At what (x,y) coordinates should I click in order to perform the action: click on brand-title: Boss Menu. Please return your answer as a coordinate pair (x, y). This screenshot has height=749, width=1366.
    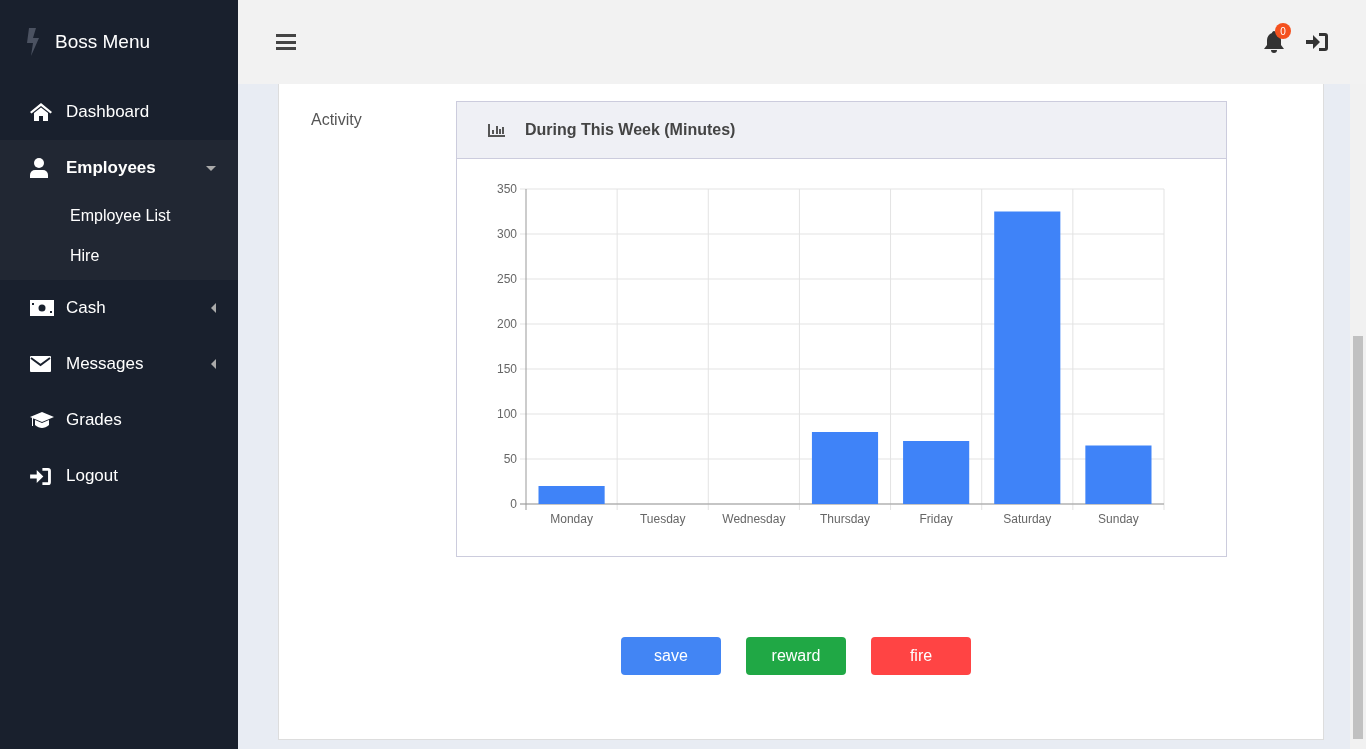
    Looking at the image, I should click on (103, 41).